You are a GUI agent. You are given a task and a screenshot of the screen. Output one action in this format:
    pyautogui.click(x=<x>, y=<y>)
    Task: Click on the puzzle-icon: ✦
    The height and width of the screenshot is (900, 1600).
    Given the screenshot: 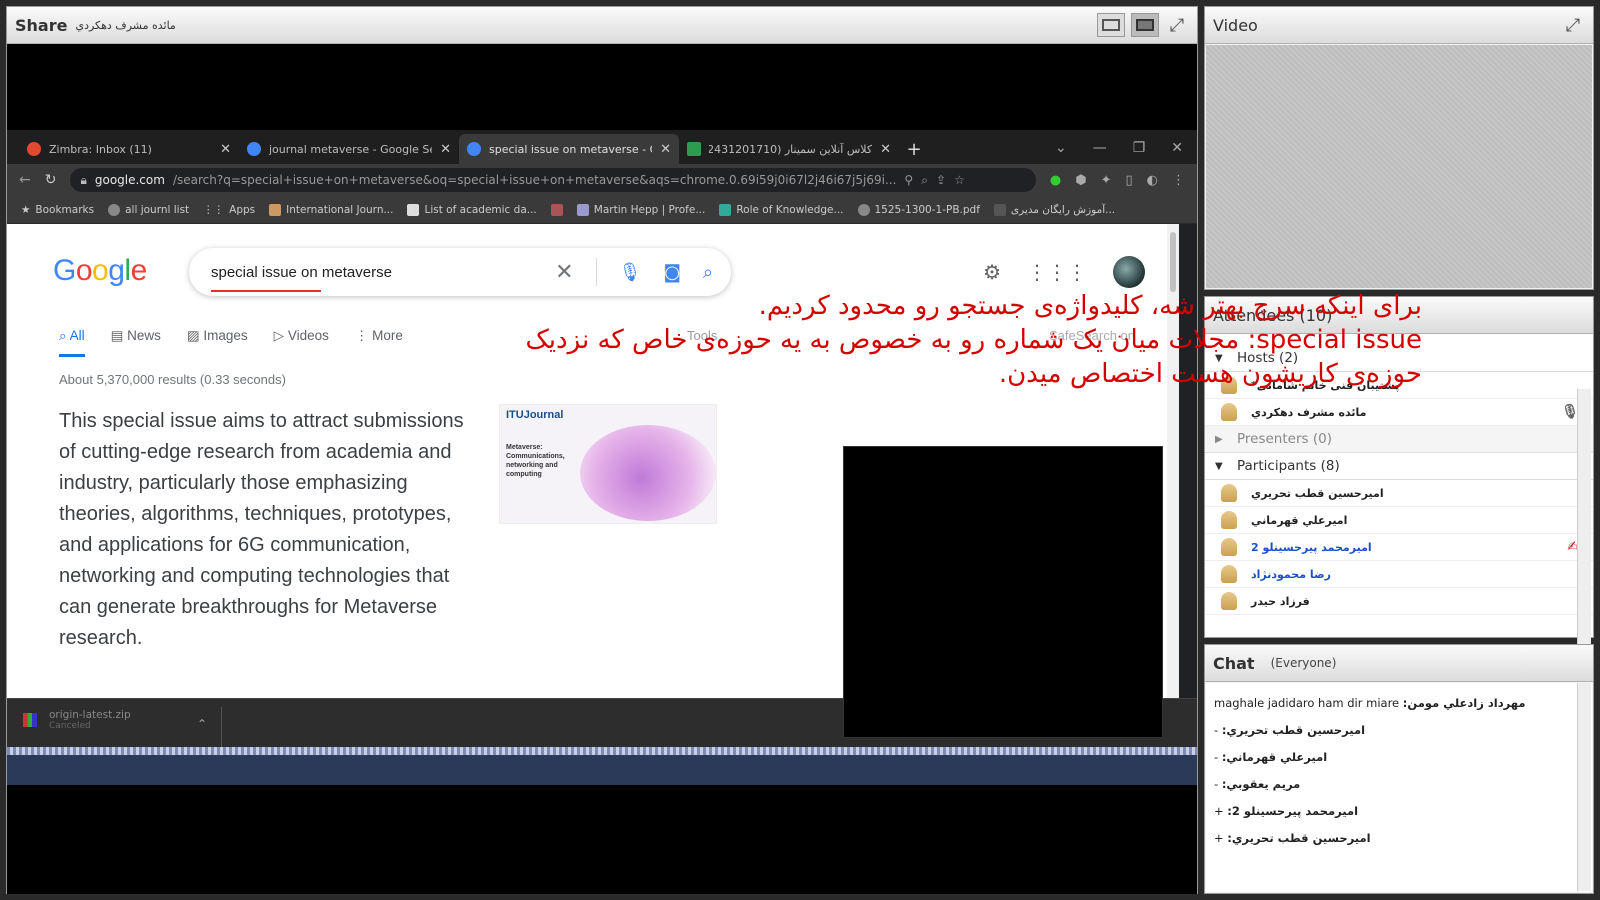 What is the action you would take?
    pyautogui.click(x=1106, y=180)
    